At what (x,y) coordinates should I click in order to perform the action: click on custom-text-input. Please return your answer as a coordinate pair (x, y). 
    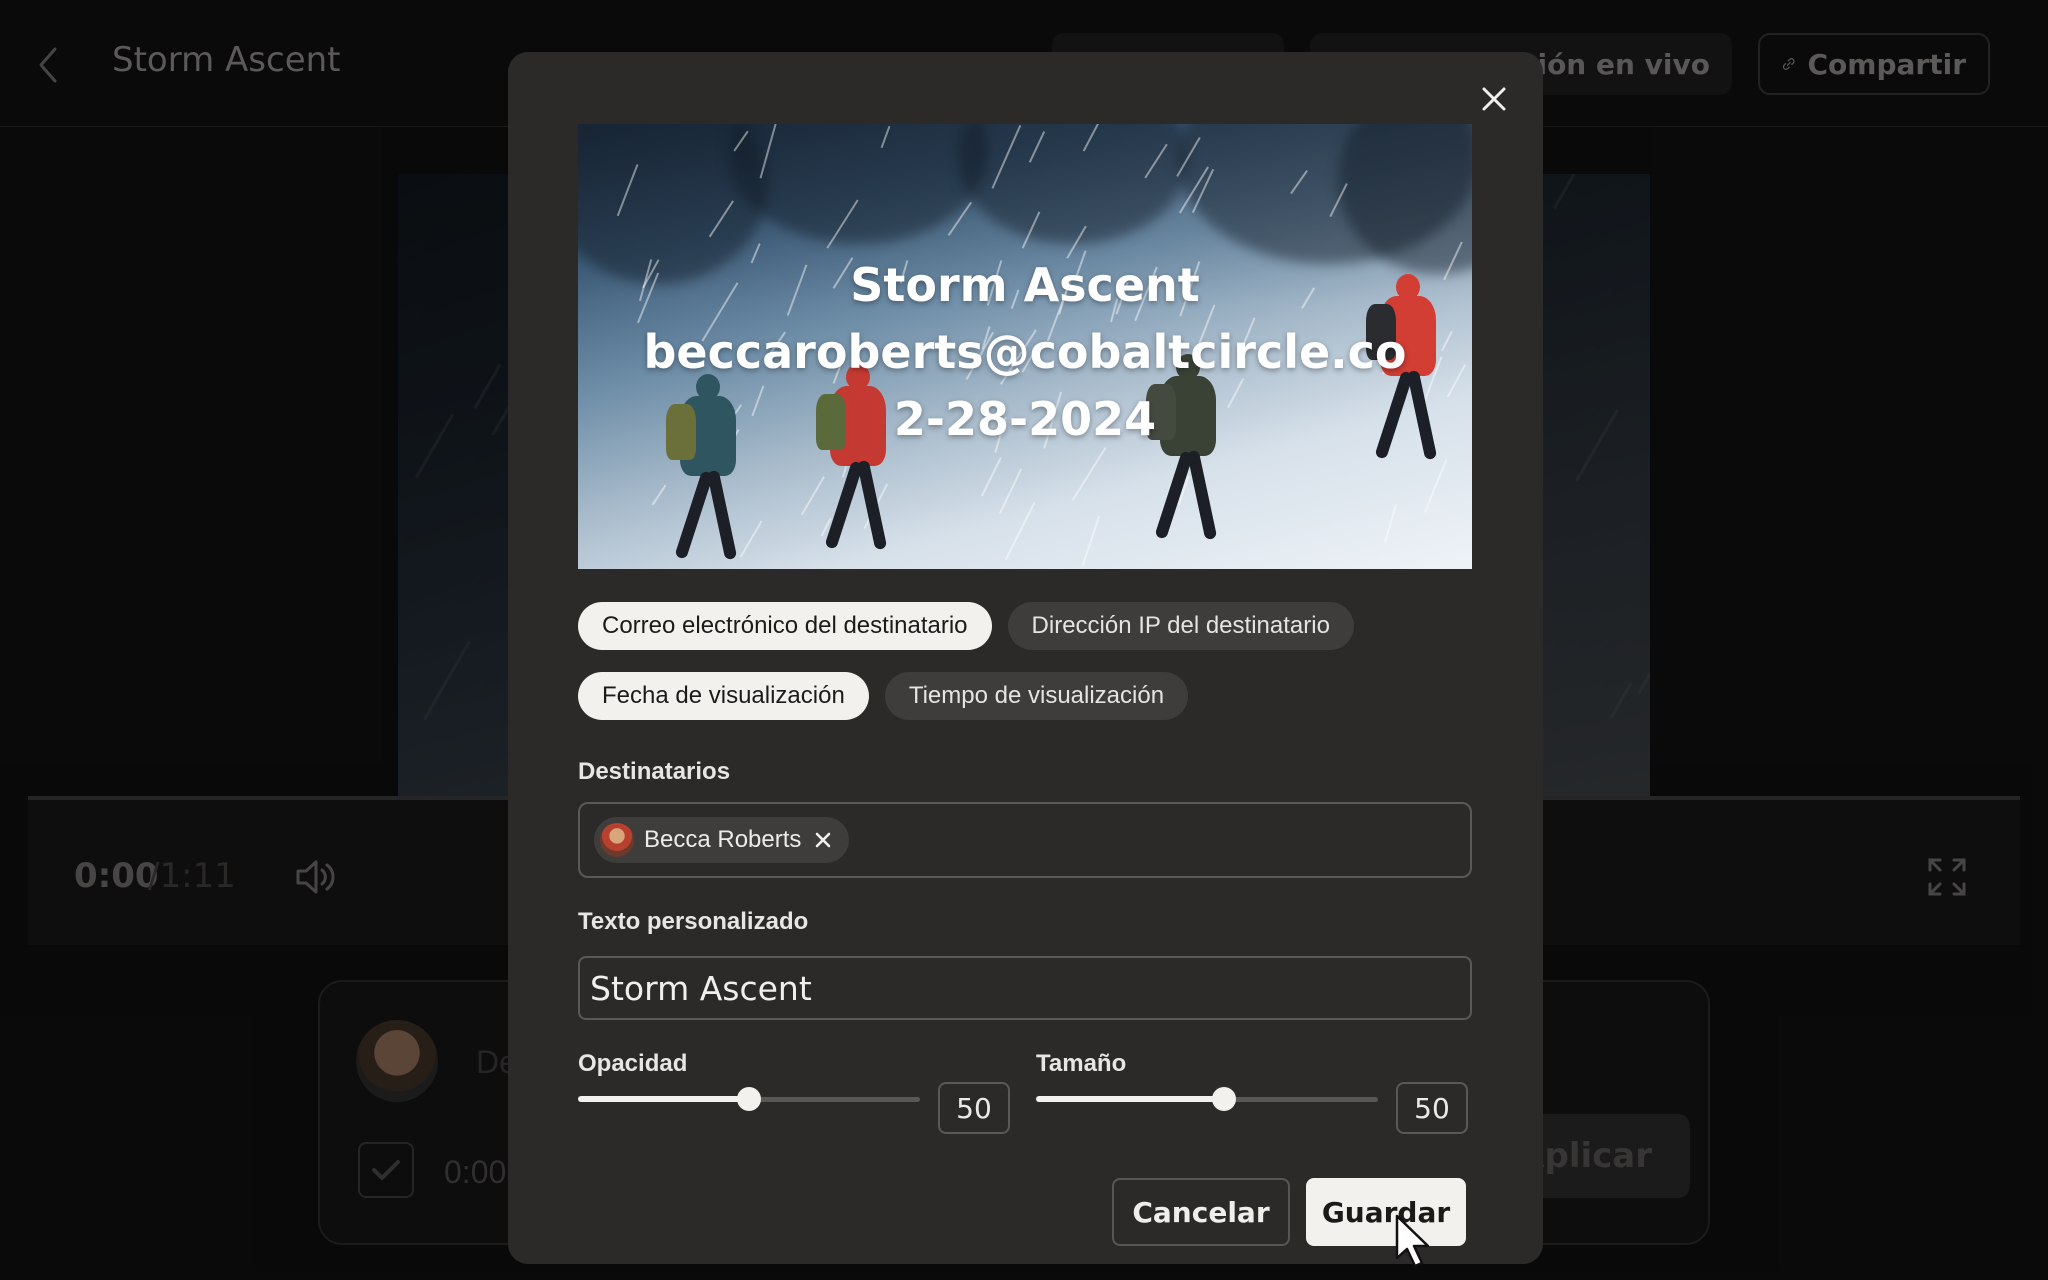
    Looking at the image, I should click on (1025, 988).